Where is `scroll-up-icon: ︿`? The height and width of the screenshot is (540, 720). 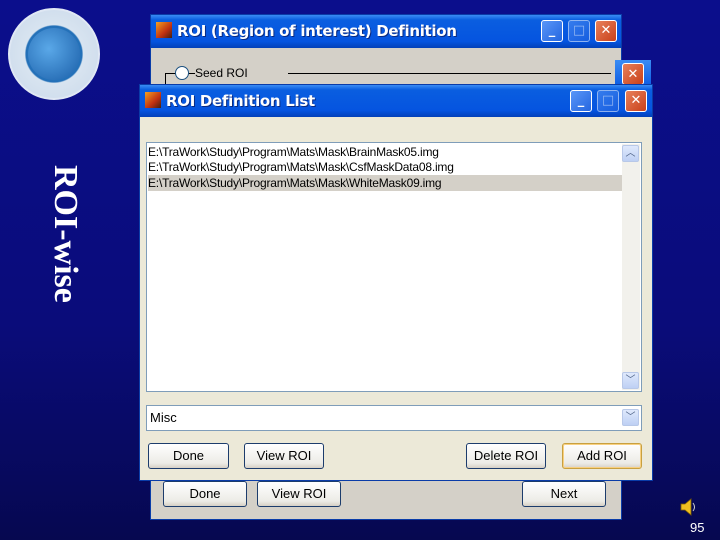 scroll-up-icon: ︿ is located at coordinates (630, 153).